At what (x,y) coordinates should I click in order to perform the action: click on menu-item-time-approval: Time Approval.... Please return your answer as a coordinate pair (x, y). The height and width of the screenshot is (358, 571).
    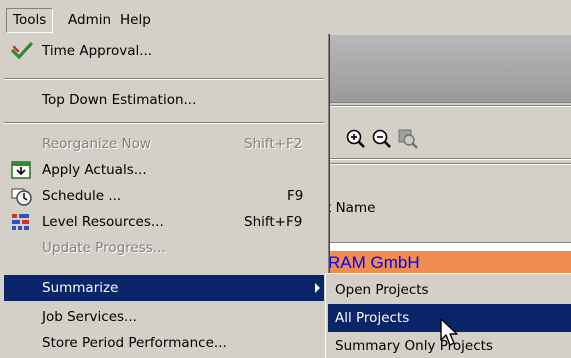
    Looking at the image, I should click on (164, 51).